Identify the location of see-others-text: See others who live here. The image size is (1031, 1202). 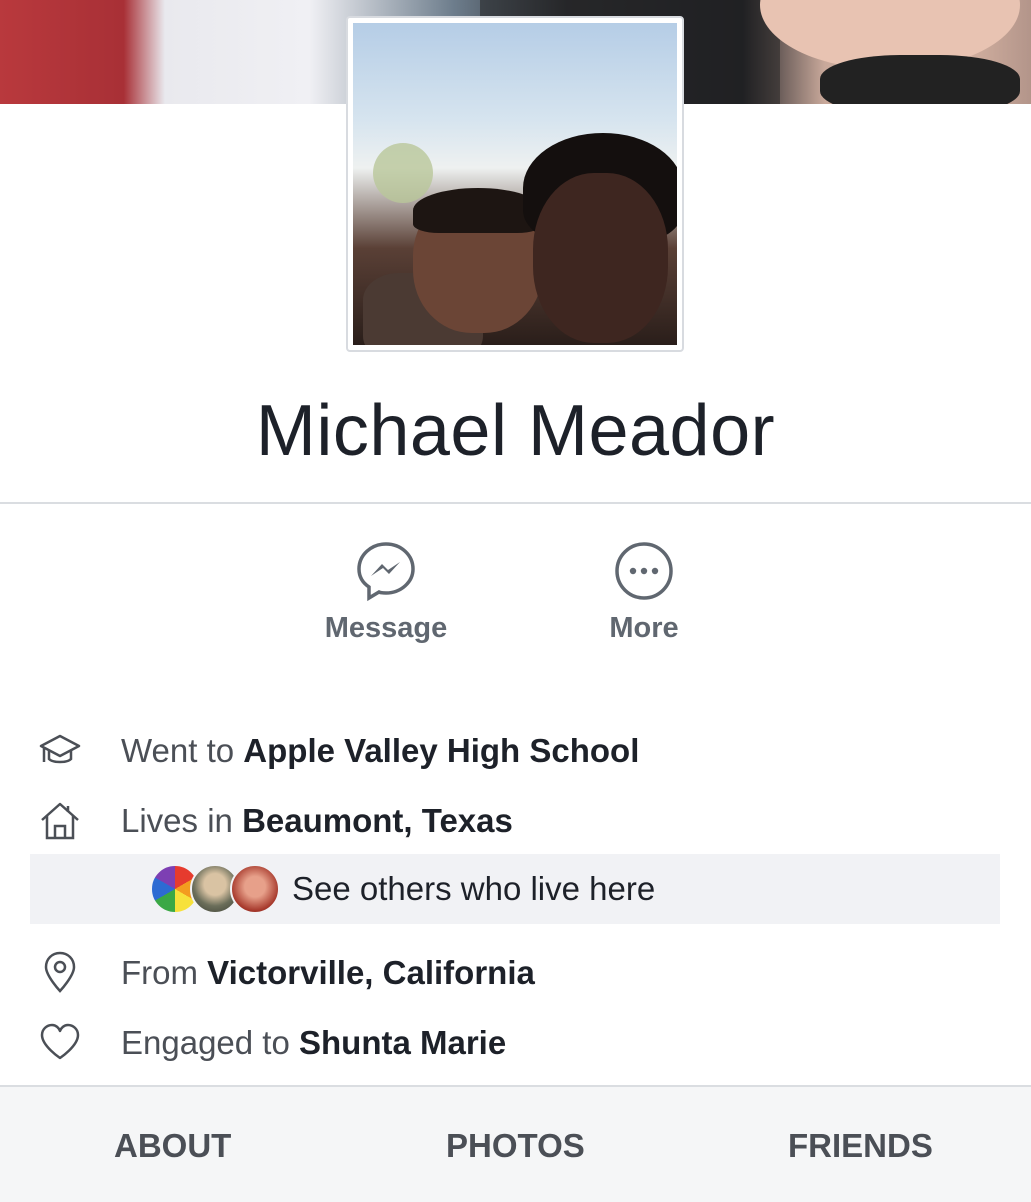
(474, 888).